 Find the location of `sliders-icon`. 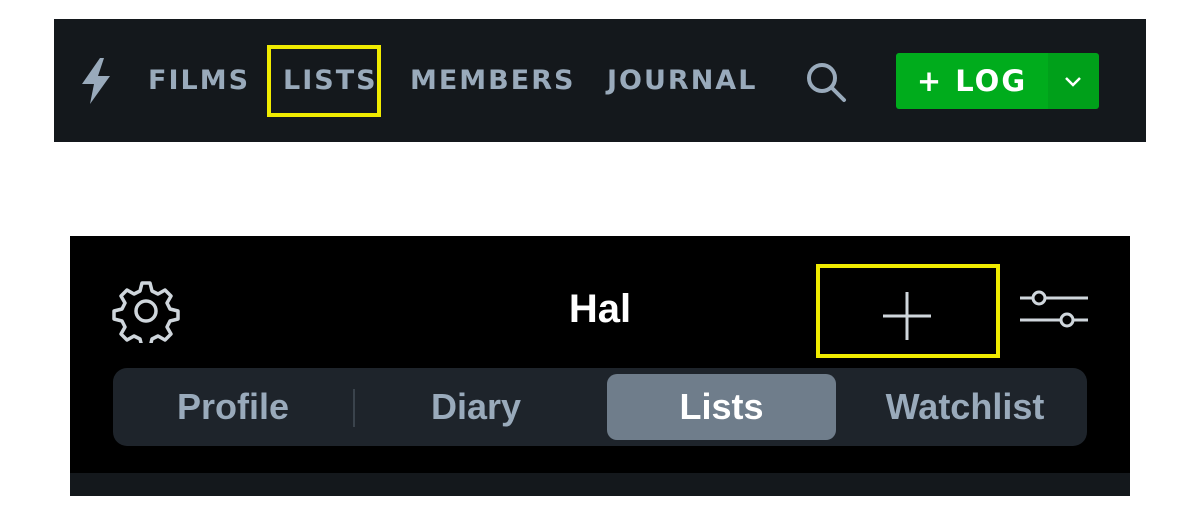

sliders-icon is located at coordinates (1054, 310).